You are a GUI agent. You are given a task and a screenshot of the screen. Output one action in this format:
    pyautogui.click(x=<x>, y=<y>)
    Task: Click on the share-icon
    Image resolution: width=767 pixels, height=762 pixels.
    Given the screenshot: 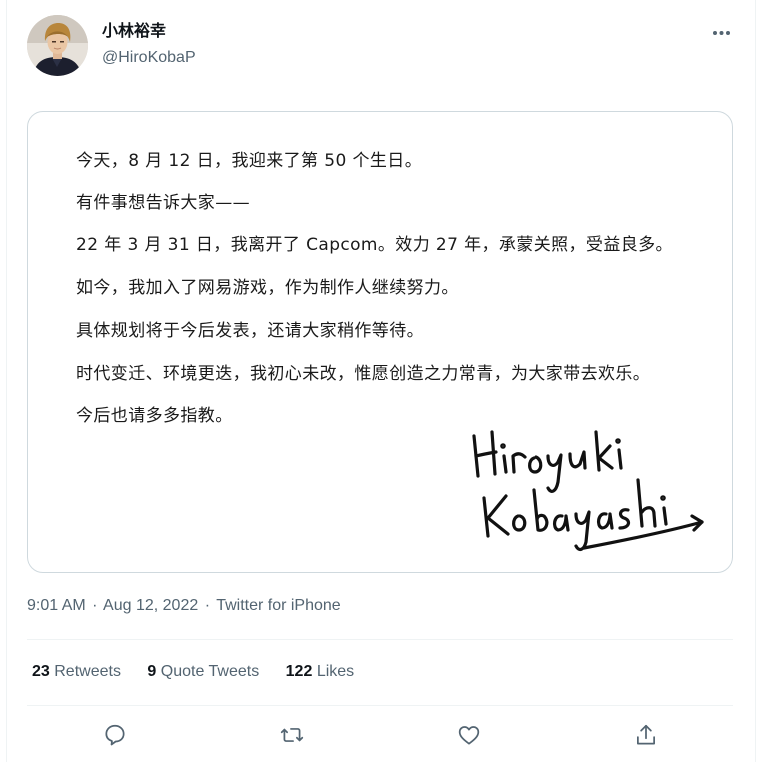 What is the action you would take?
    pyautogui.click(x=646, y=734)
    